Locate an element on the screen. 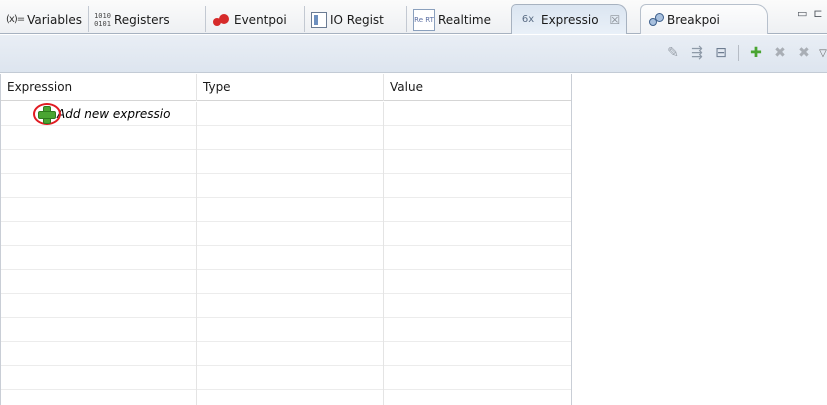 The image size is (827, 405). tab-label: Realtime is located at coordinates (464, 19).